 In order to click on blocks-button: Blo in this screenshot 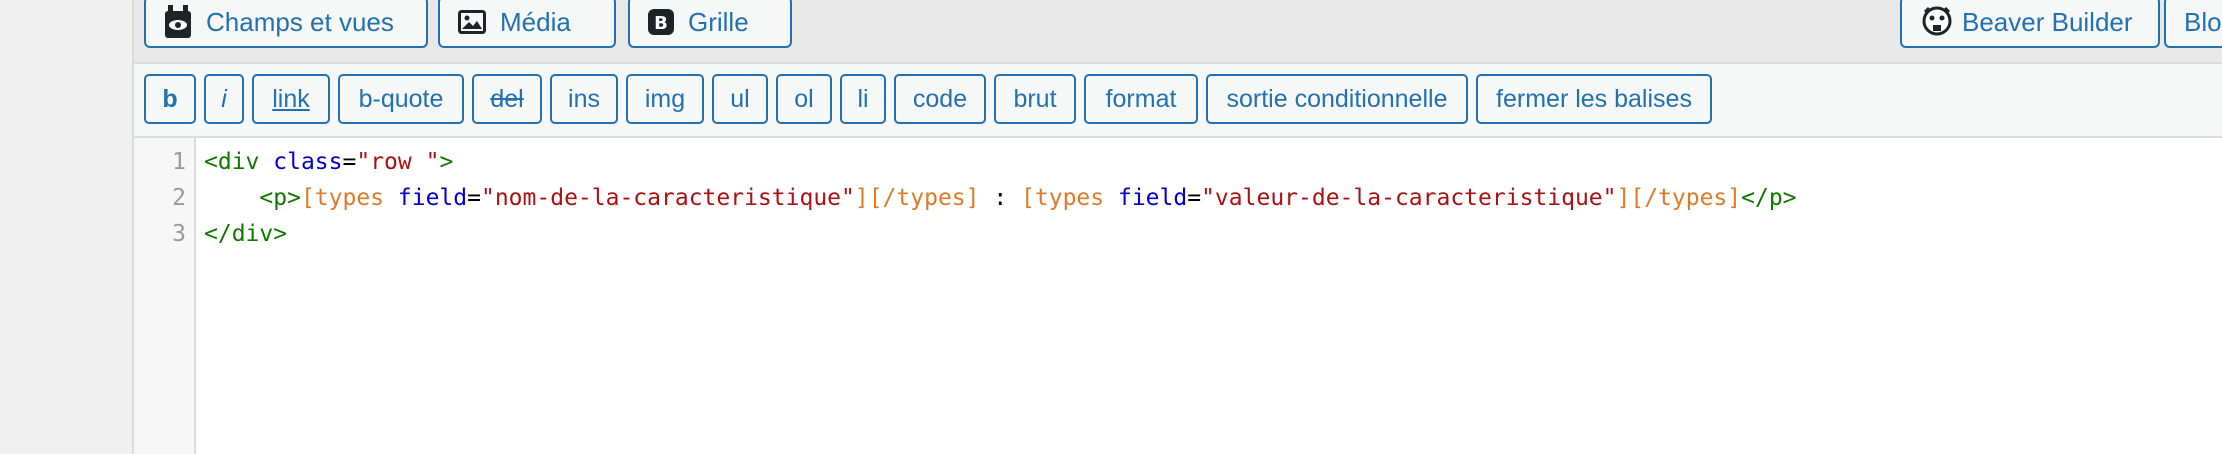, I will do `click(2193, 24)`.